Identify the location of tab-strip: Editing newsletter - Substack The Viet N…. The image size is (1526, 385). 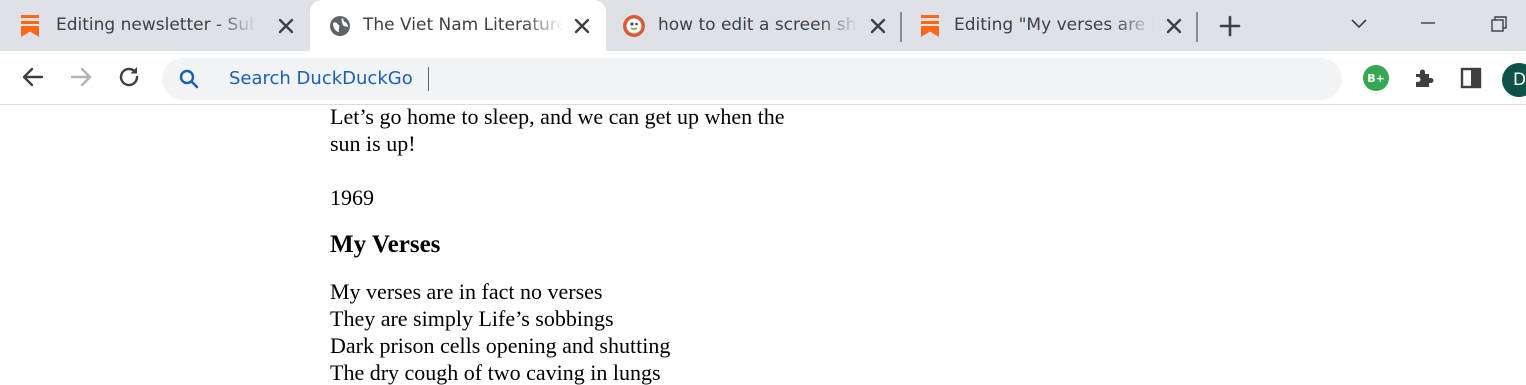
(763, 25).